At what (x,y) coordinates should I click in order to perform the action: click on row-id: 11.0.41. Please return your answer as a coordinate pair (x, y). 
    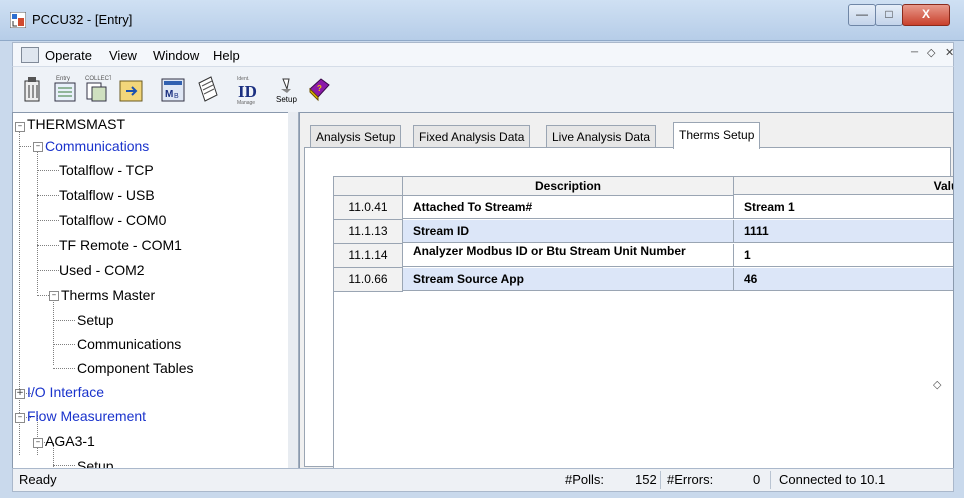
    Looking at the image, I should click on (368, 208).